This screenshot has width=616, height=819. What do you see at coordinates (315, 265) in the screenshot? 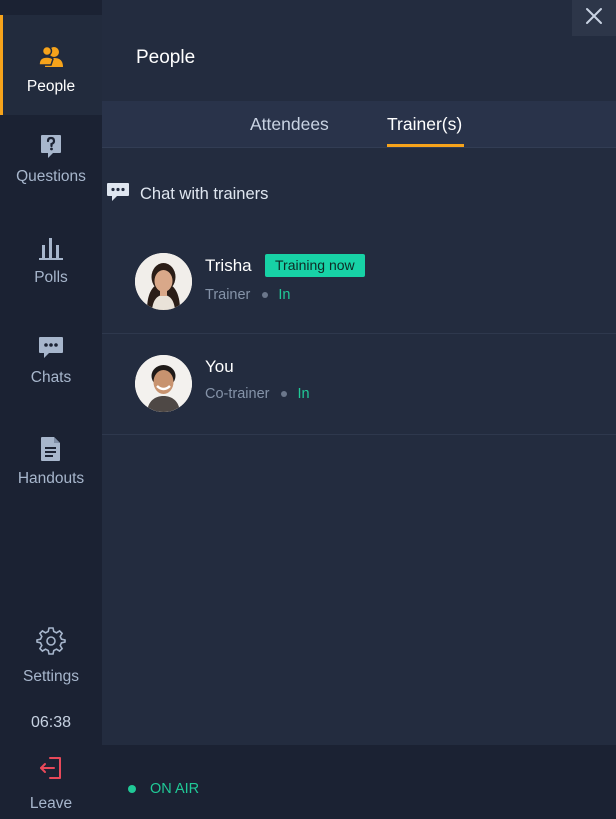
I see `status-badge: Training now` at bounding box center [315, 265].